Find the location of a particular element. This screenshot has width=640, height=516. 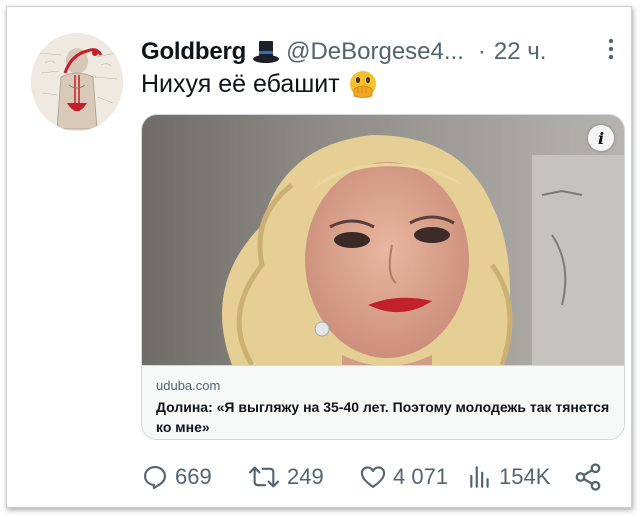

heart-icon is located at coordinates (373, 477).